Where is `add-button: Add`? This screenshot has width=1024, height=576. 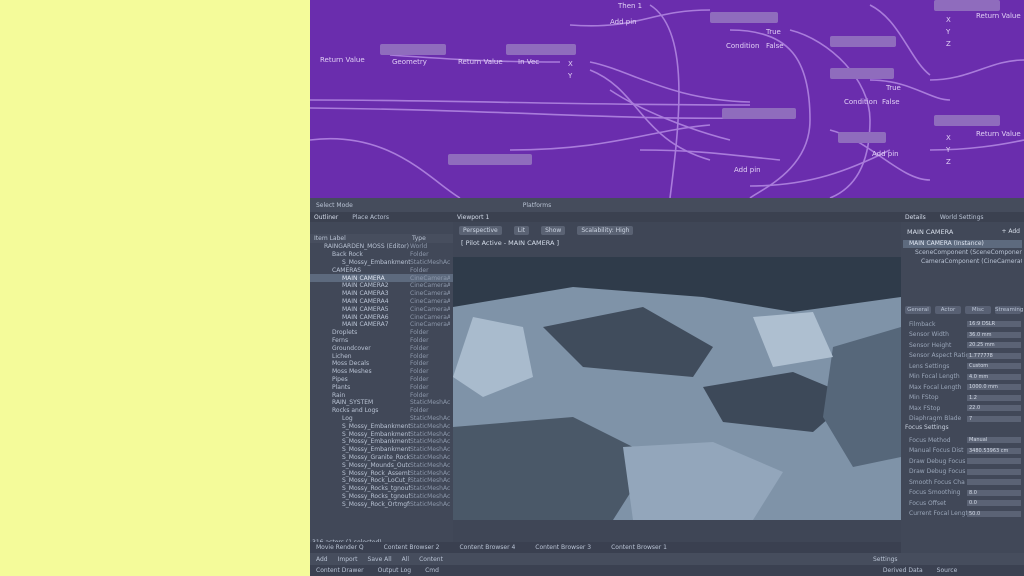
add-button: Add is located at coordinates (322, 559).